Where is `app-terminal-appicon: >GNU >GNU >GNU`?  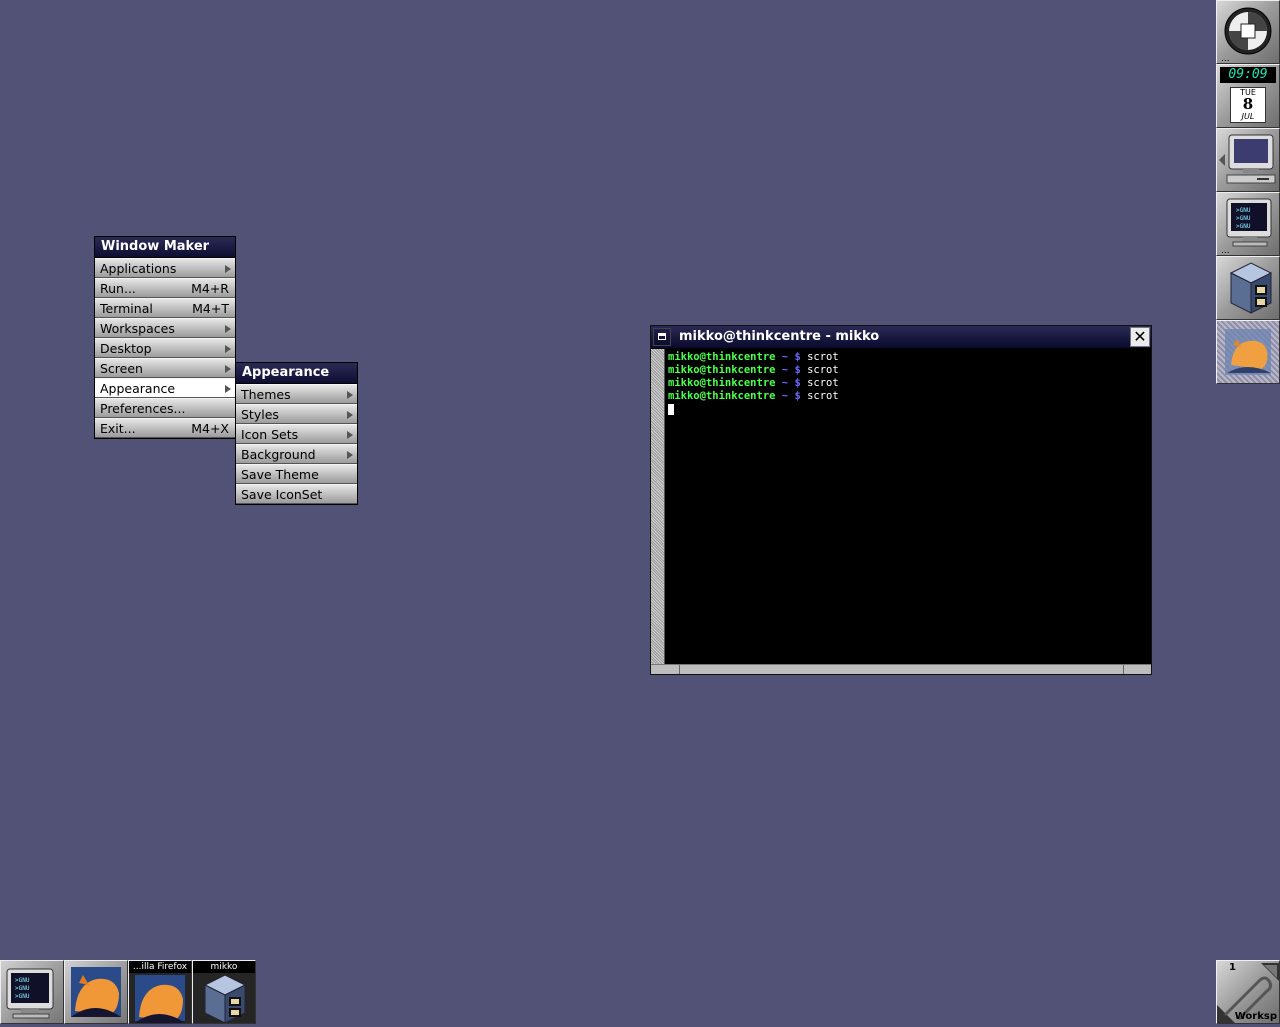 app-terminal-appicon: >GNU >GNU >GNU is located at coordinates (32, 992).